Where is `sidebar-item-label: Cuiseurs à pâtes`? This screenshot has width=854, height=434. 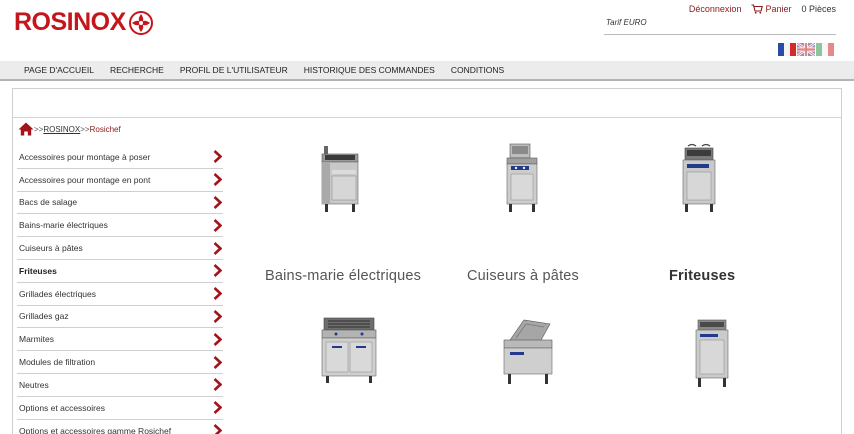
sidebar-item-label: Cuiseurs à pâtes is located at coordinates (51, 248).